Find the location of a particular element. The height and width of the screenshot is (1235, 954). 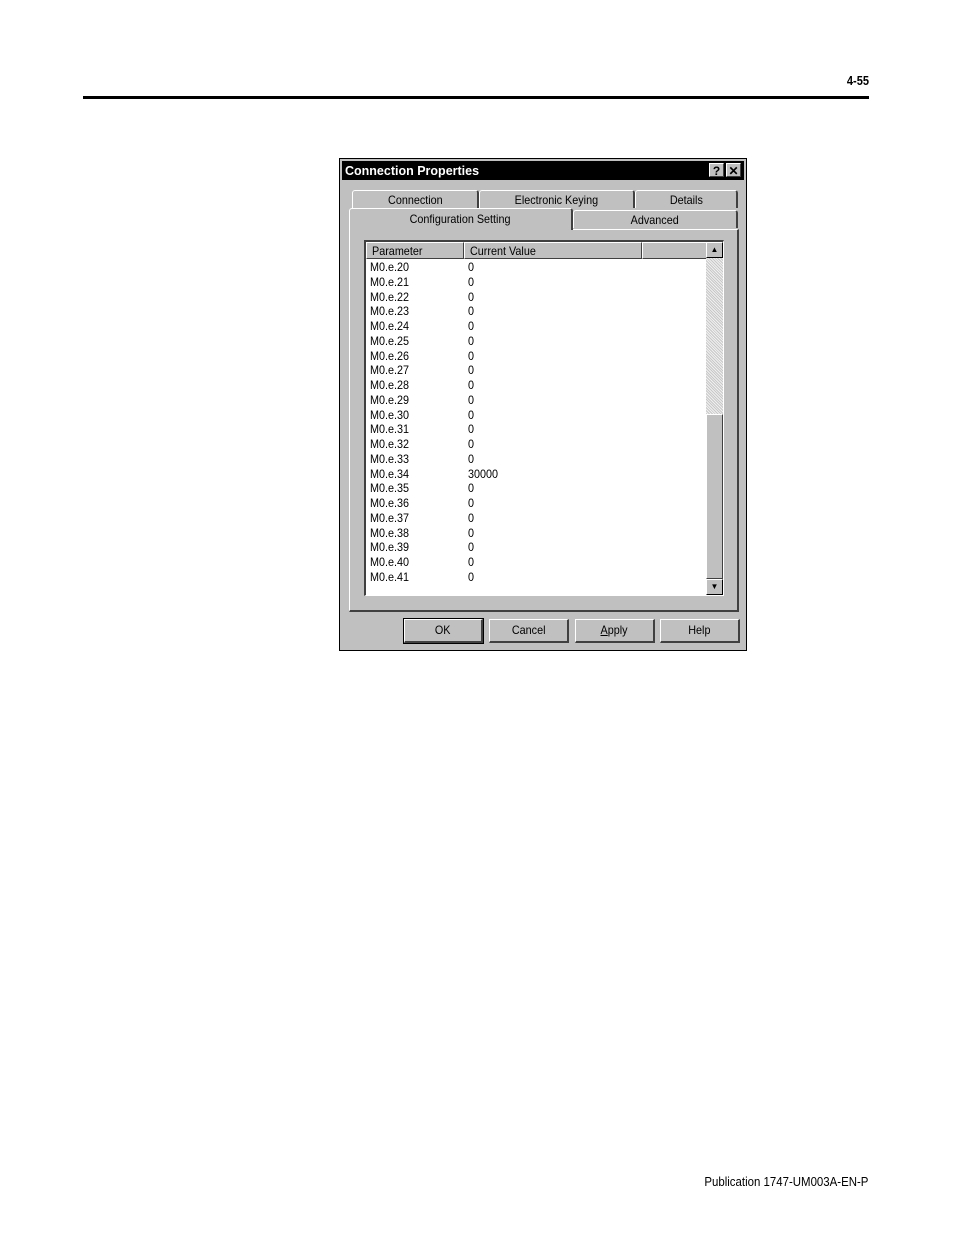

list-row: M0.e.24 0 is located at coordinates (536, 326).